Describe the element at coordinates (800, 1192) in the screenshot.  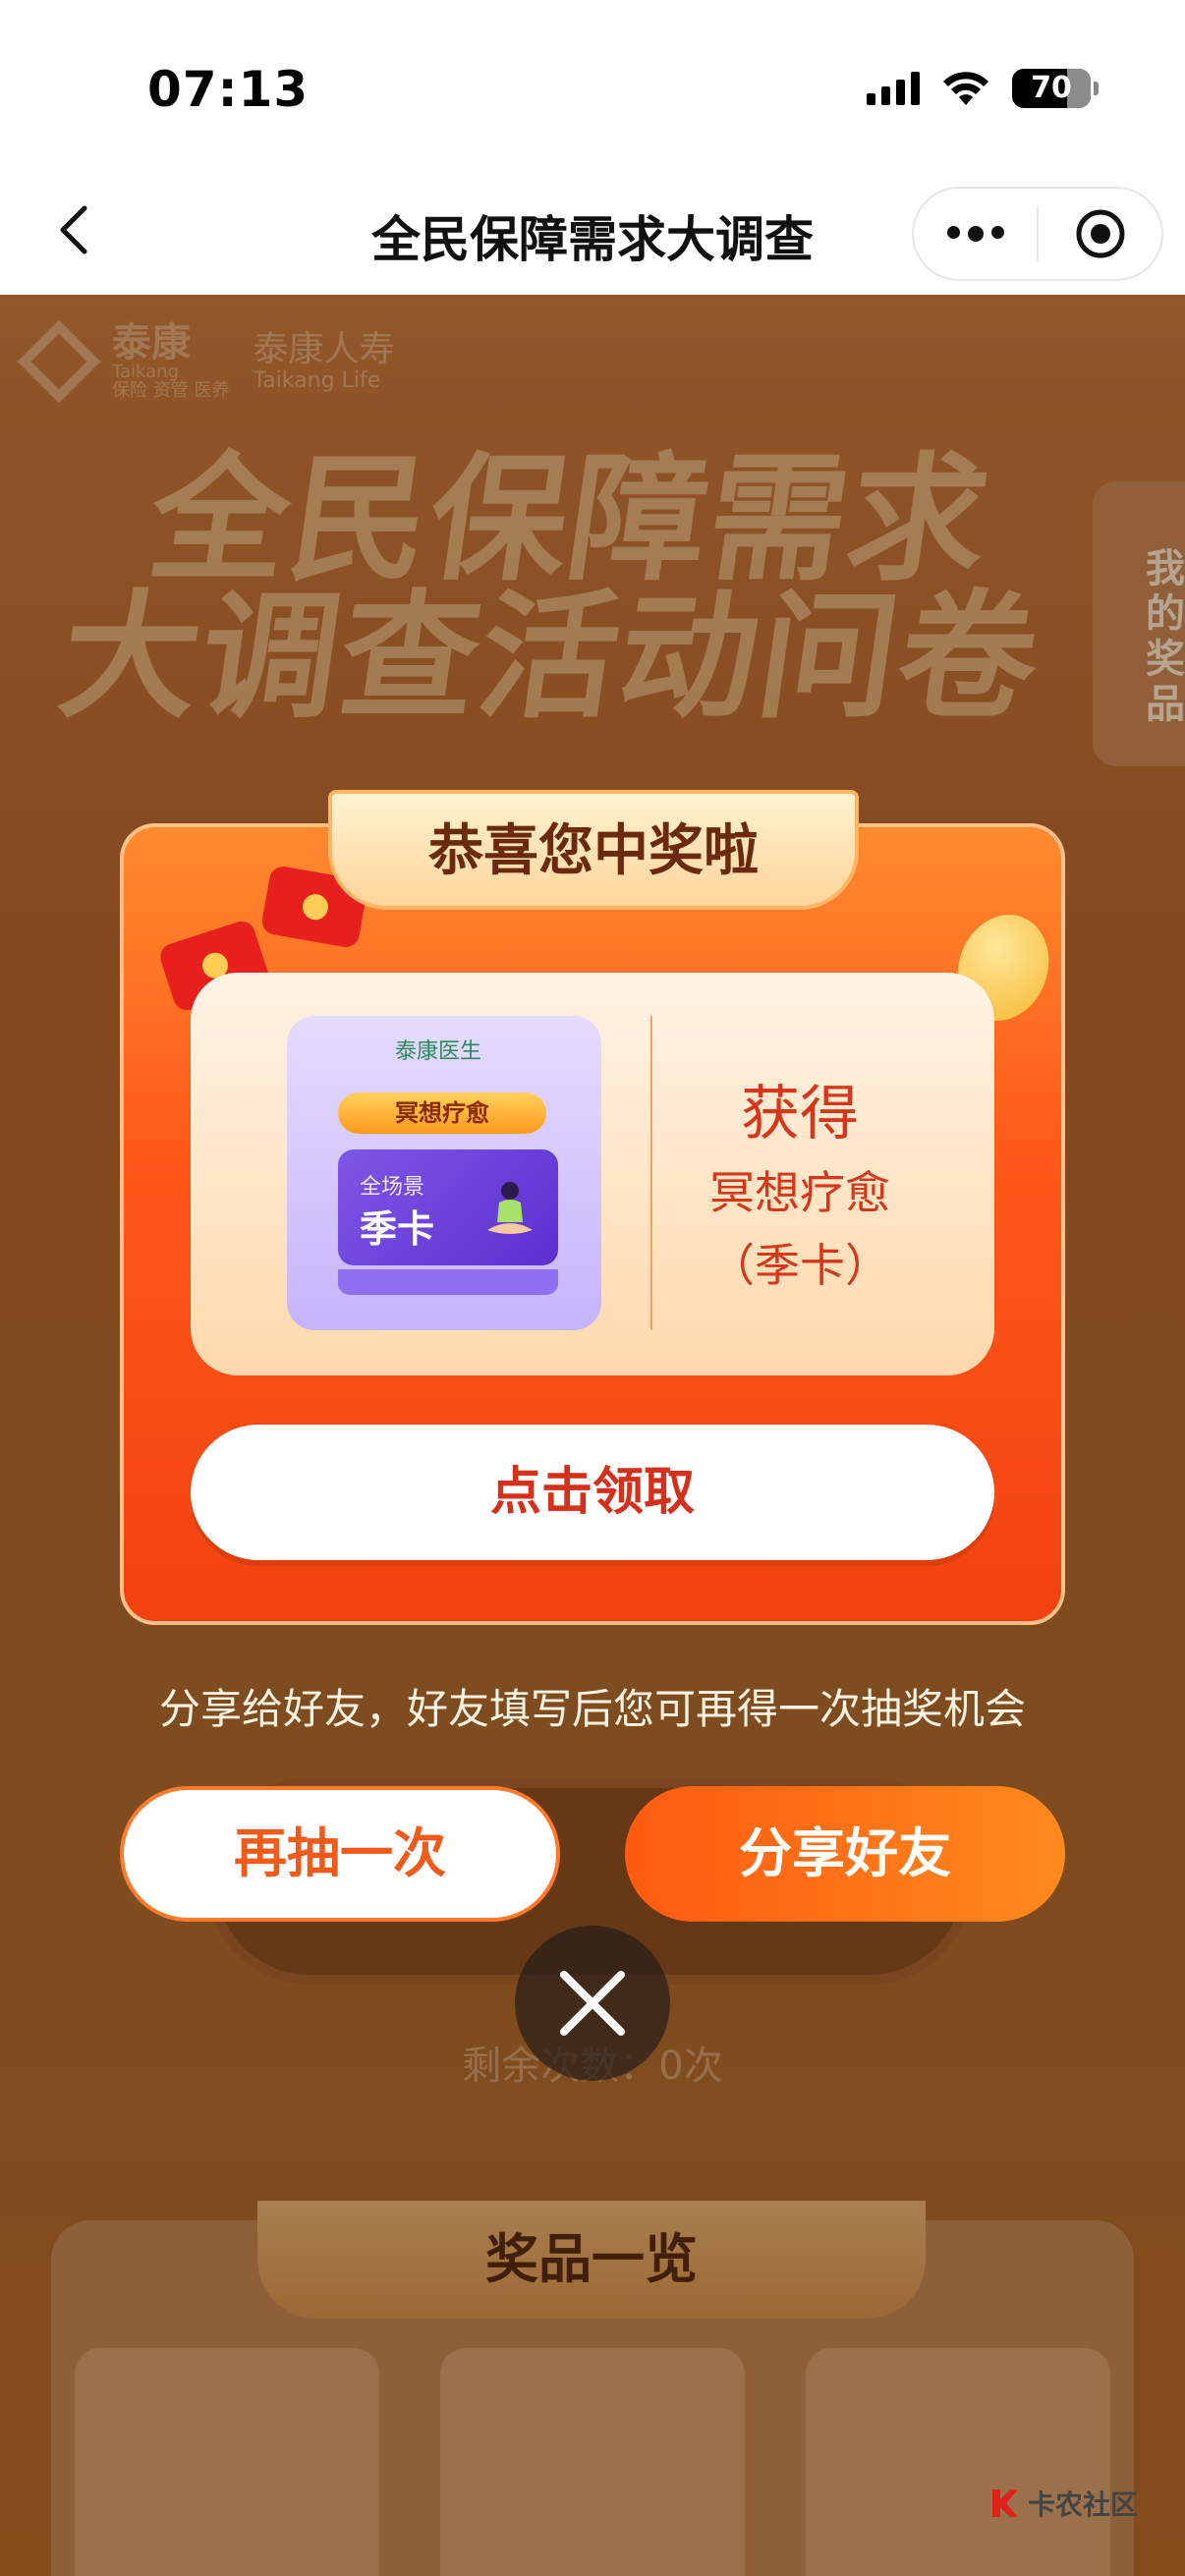
I see `prize-name: 冥想疗愈` at that location.